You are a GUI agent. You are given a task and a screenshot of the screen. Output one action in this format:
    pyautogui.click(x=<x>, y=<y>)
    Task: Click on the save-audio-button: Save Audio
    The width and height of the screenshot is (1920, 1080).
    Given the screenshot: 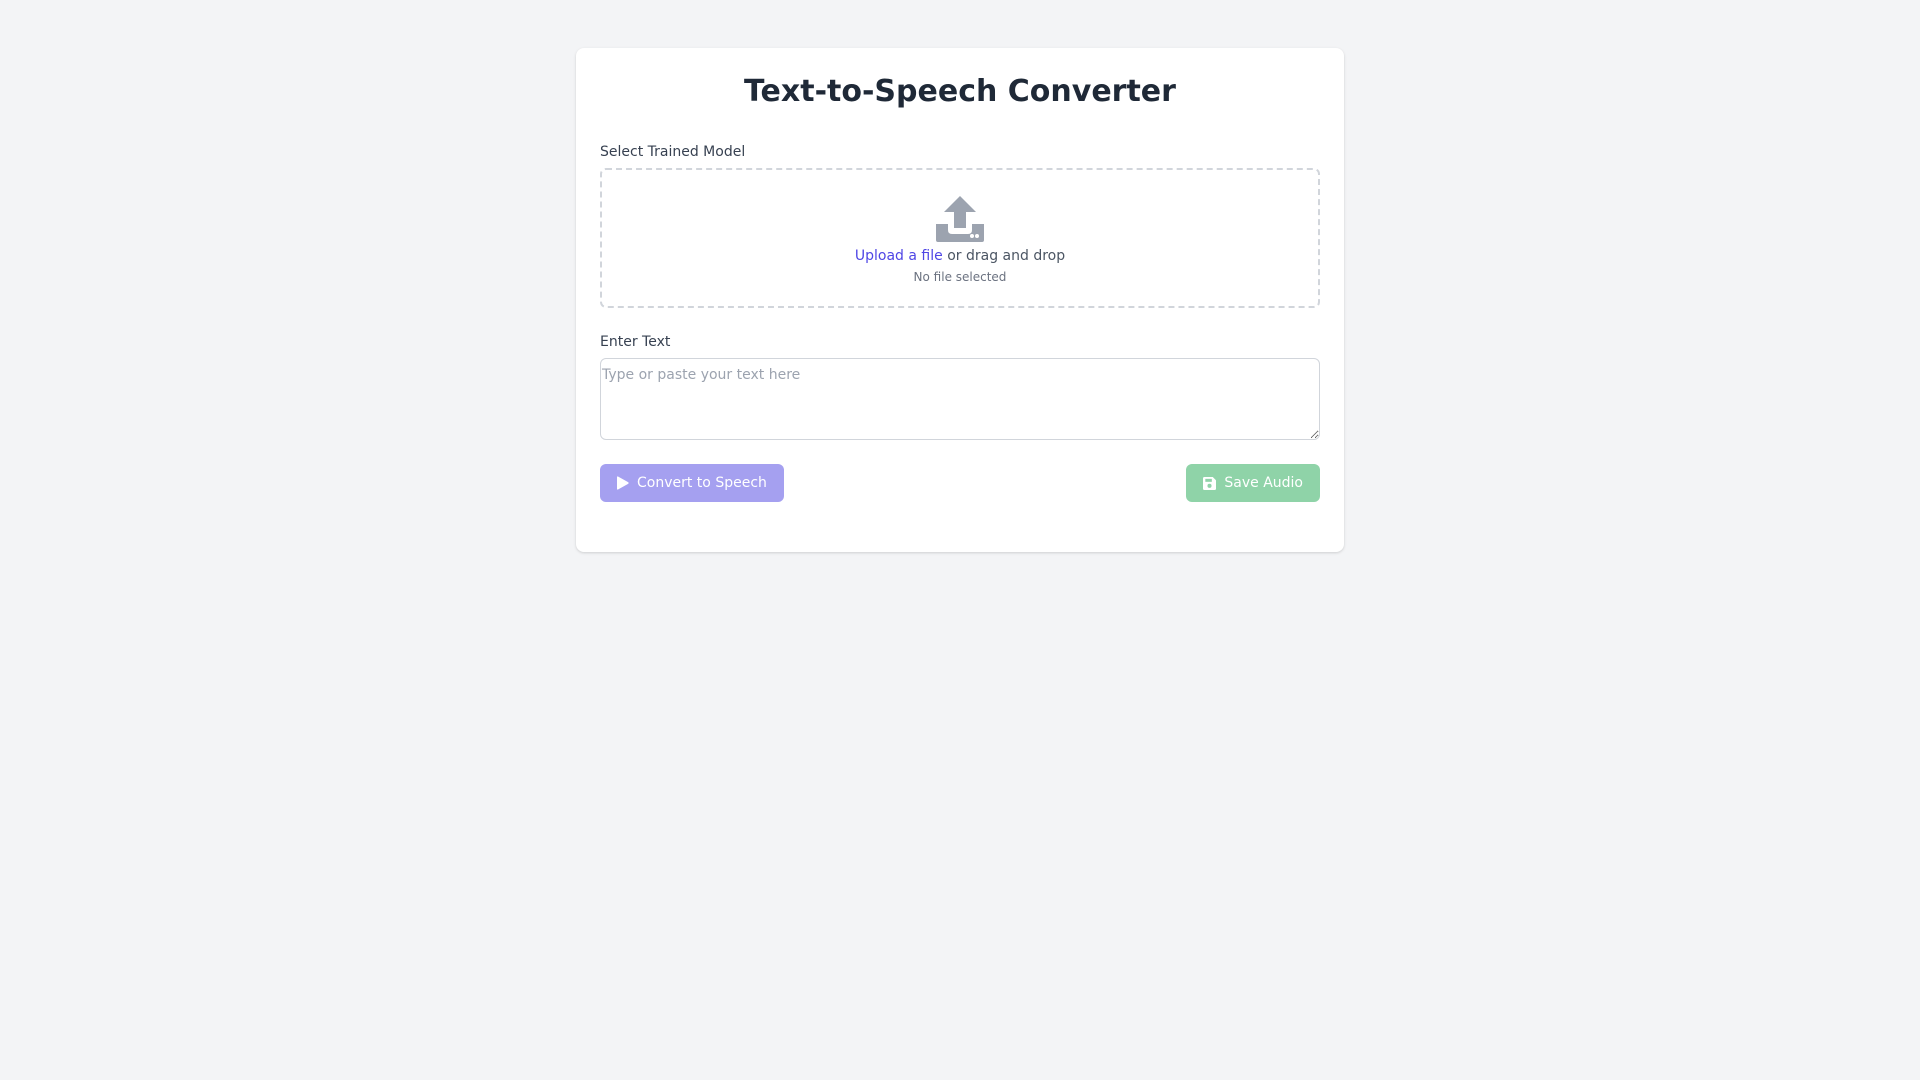 What is the action you would take?
    pyautogui.click(x=1253, y=483)
    